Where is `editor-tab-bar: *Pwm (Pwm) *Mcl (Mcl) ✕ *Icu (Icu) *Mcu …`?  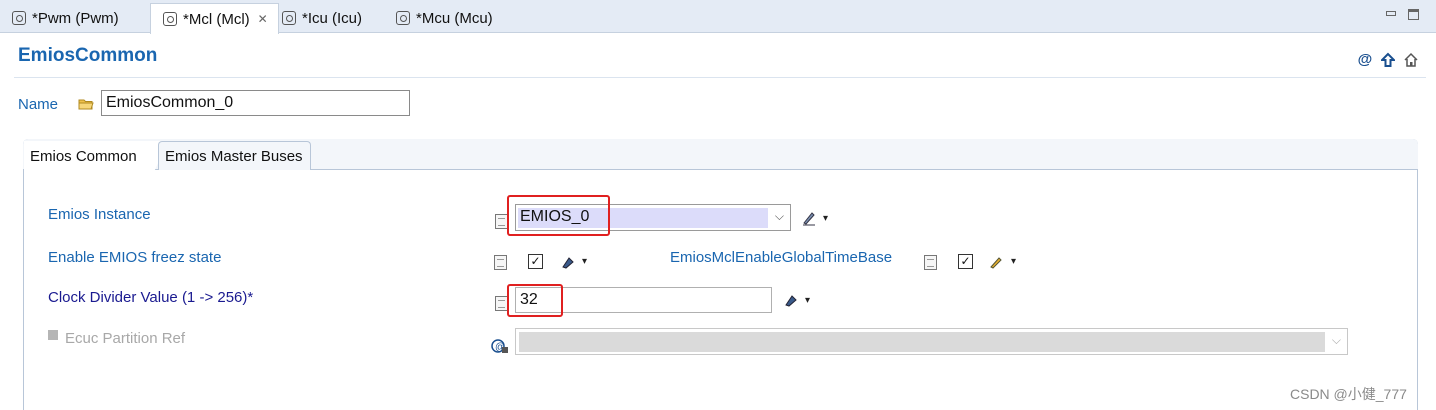
editor-tab-bar: *Pwm (Pwm) *Mcl (Mcl) ✕ *Icu (Icu) *Mcu … is located at coordinates (718, 17).